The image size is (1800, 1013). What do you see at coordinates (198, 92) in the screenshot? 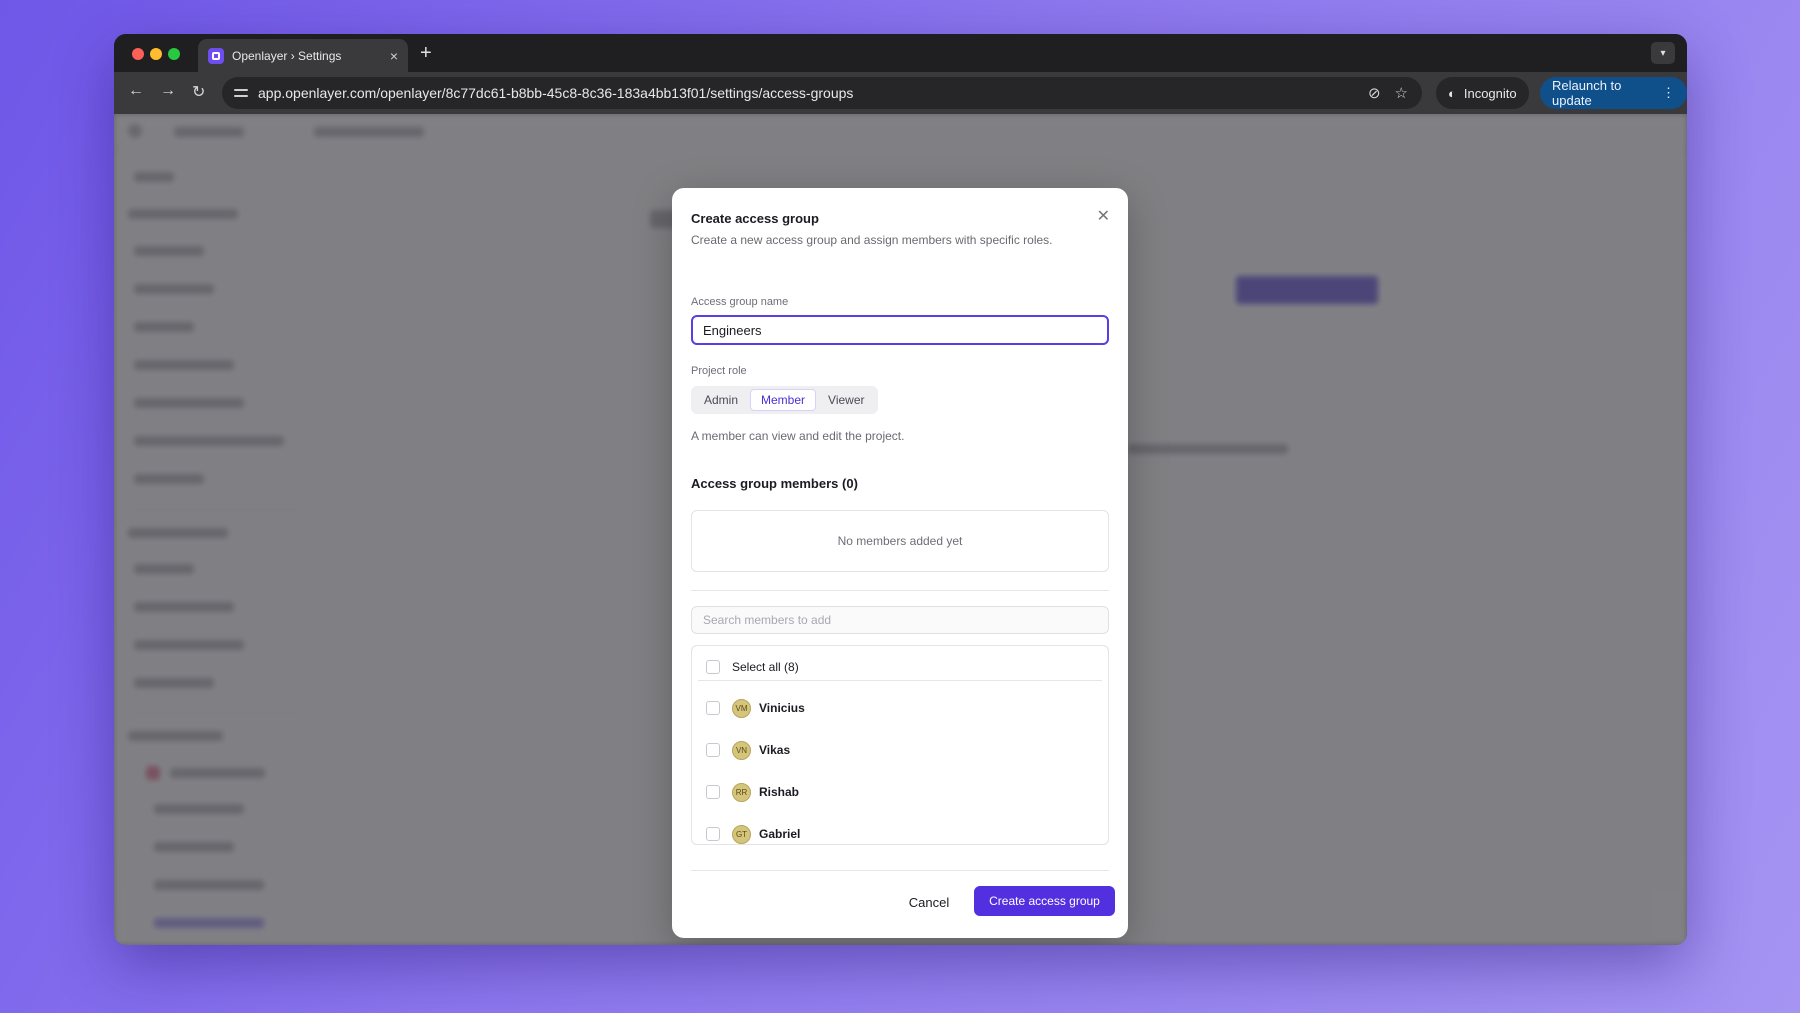
I see `reload-icon: ↻` at bounding box center [198, 92].